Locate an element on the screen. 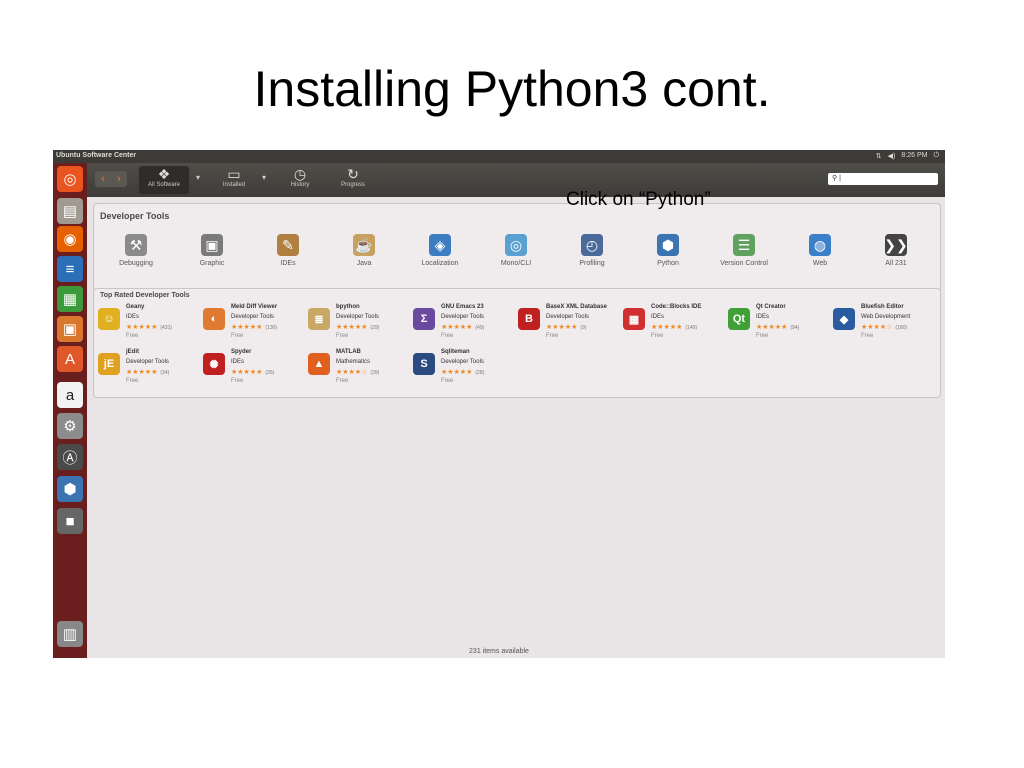 The height and width of the screenshot is (768, 1024). instruction-annotation: Click on “Python” is located at coordinates (638, 199).